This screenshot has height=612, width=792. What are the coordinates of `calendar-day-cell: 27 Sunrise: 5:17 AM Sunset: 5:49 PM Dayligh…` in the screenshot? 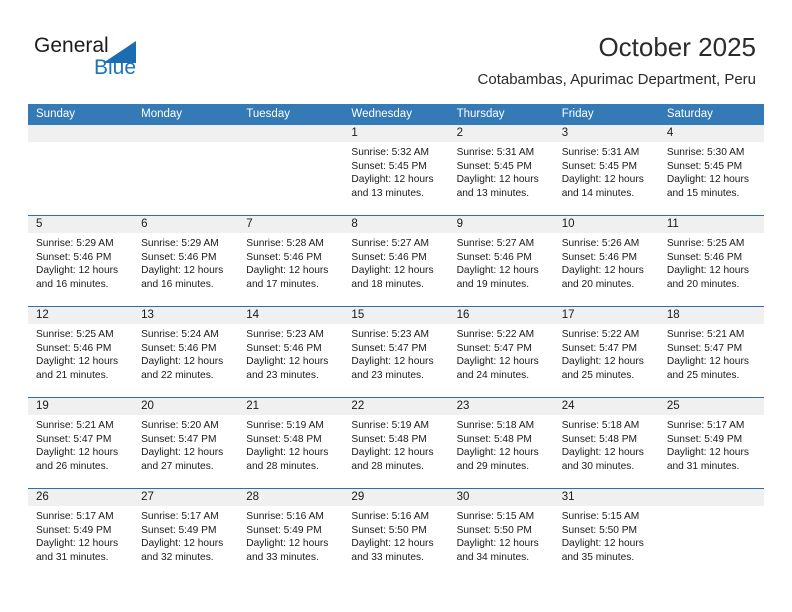 It's located at (186, 533).